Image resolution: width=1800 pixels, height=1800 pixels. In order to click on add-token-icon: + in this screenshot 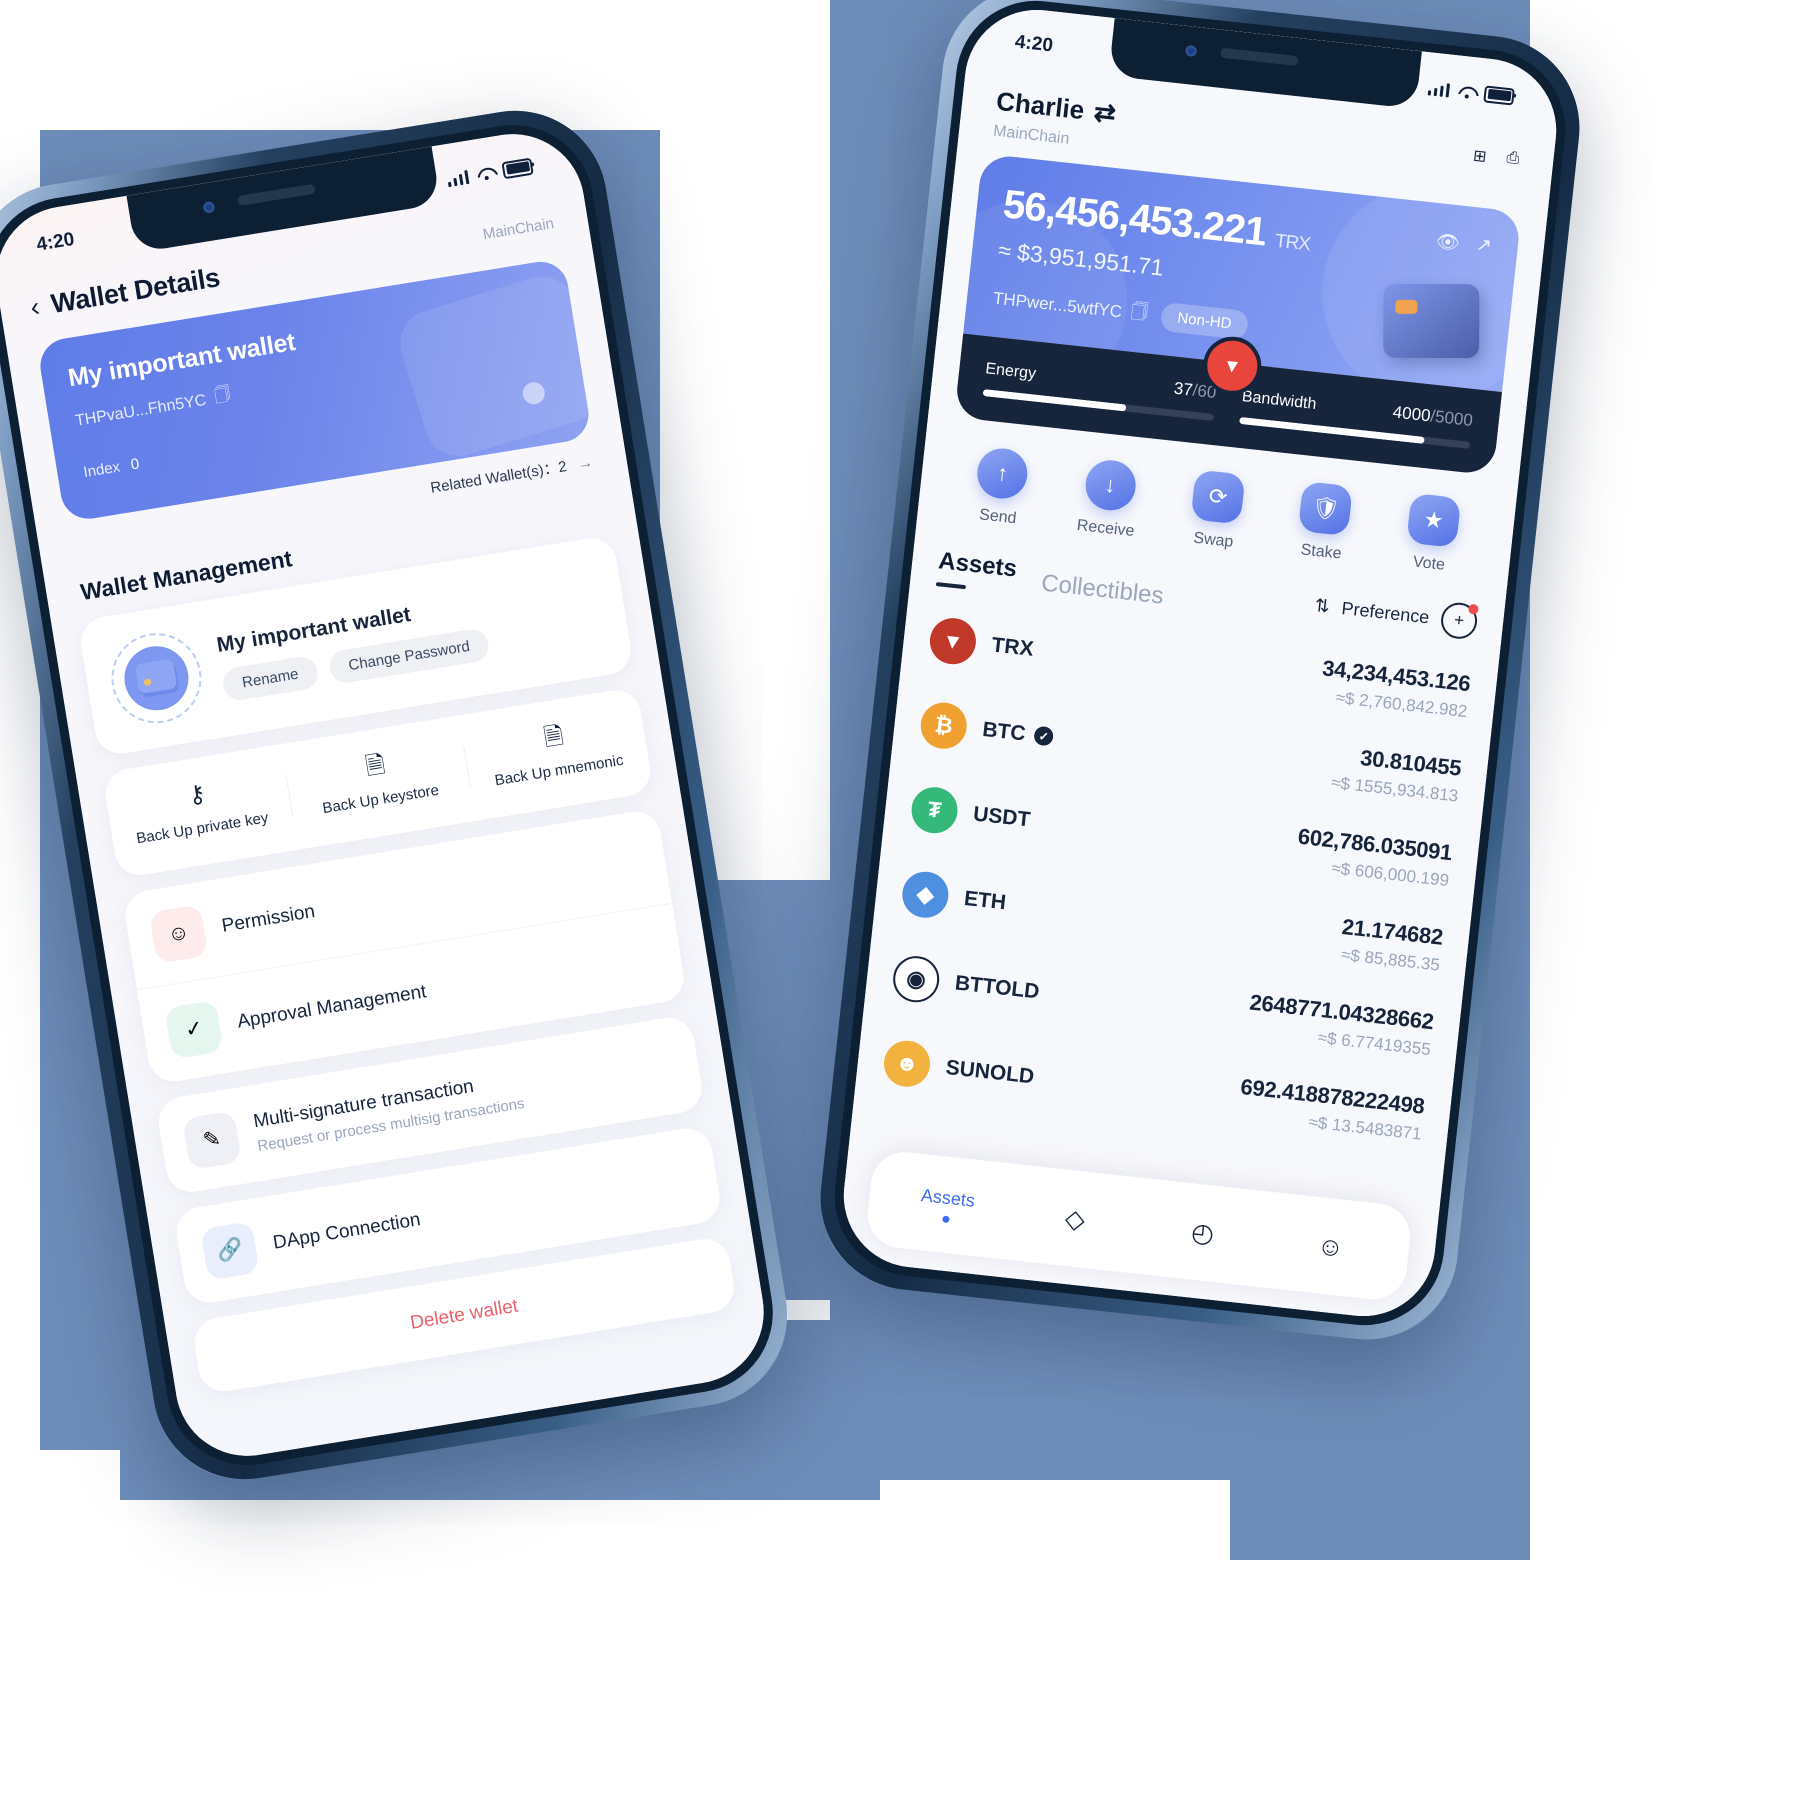, I will do `click(1459, 620)`.